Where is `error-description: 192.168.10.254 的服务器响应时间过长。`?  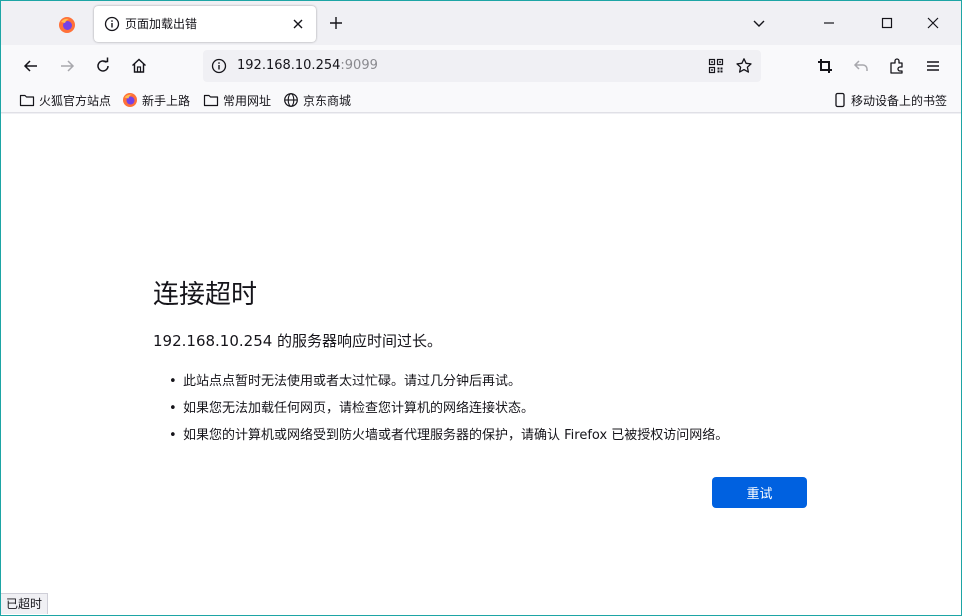 error-description: 192.168.10.254 的服务器响应时间过长。 is located at coordinates (298, 341).